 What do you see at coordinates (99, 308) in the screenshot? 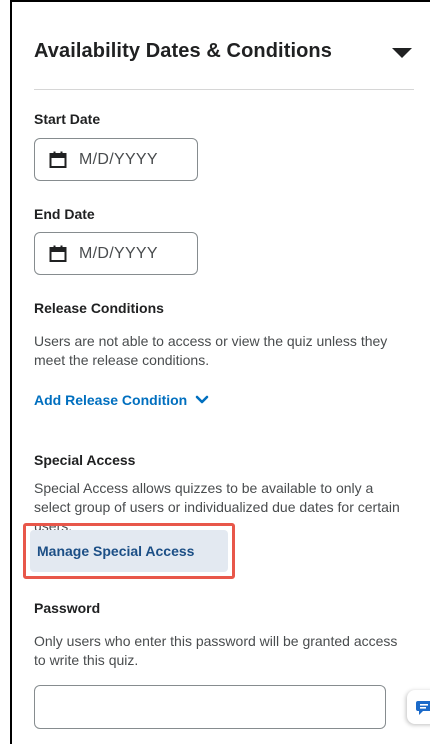
I see `release-conditions-label: Release Conditions` at bounding box center [99, 308].